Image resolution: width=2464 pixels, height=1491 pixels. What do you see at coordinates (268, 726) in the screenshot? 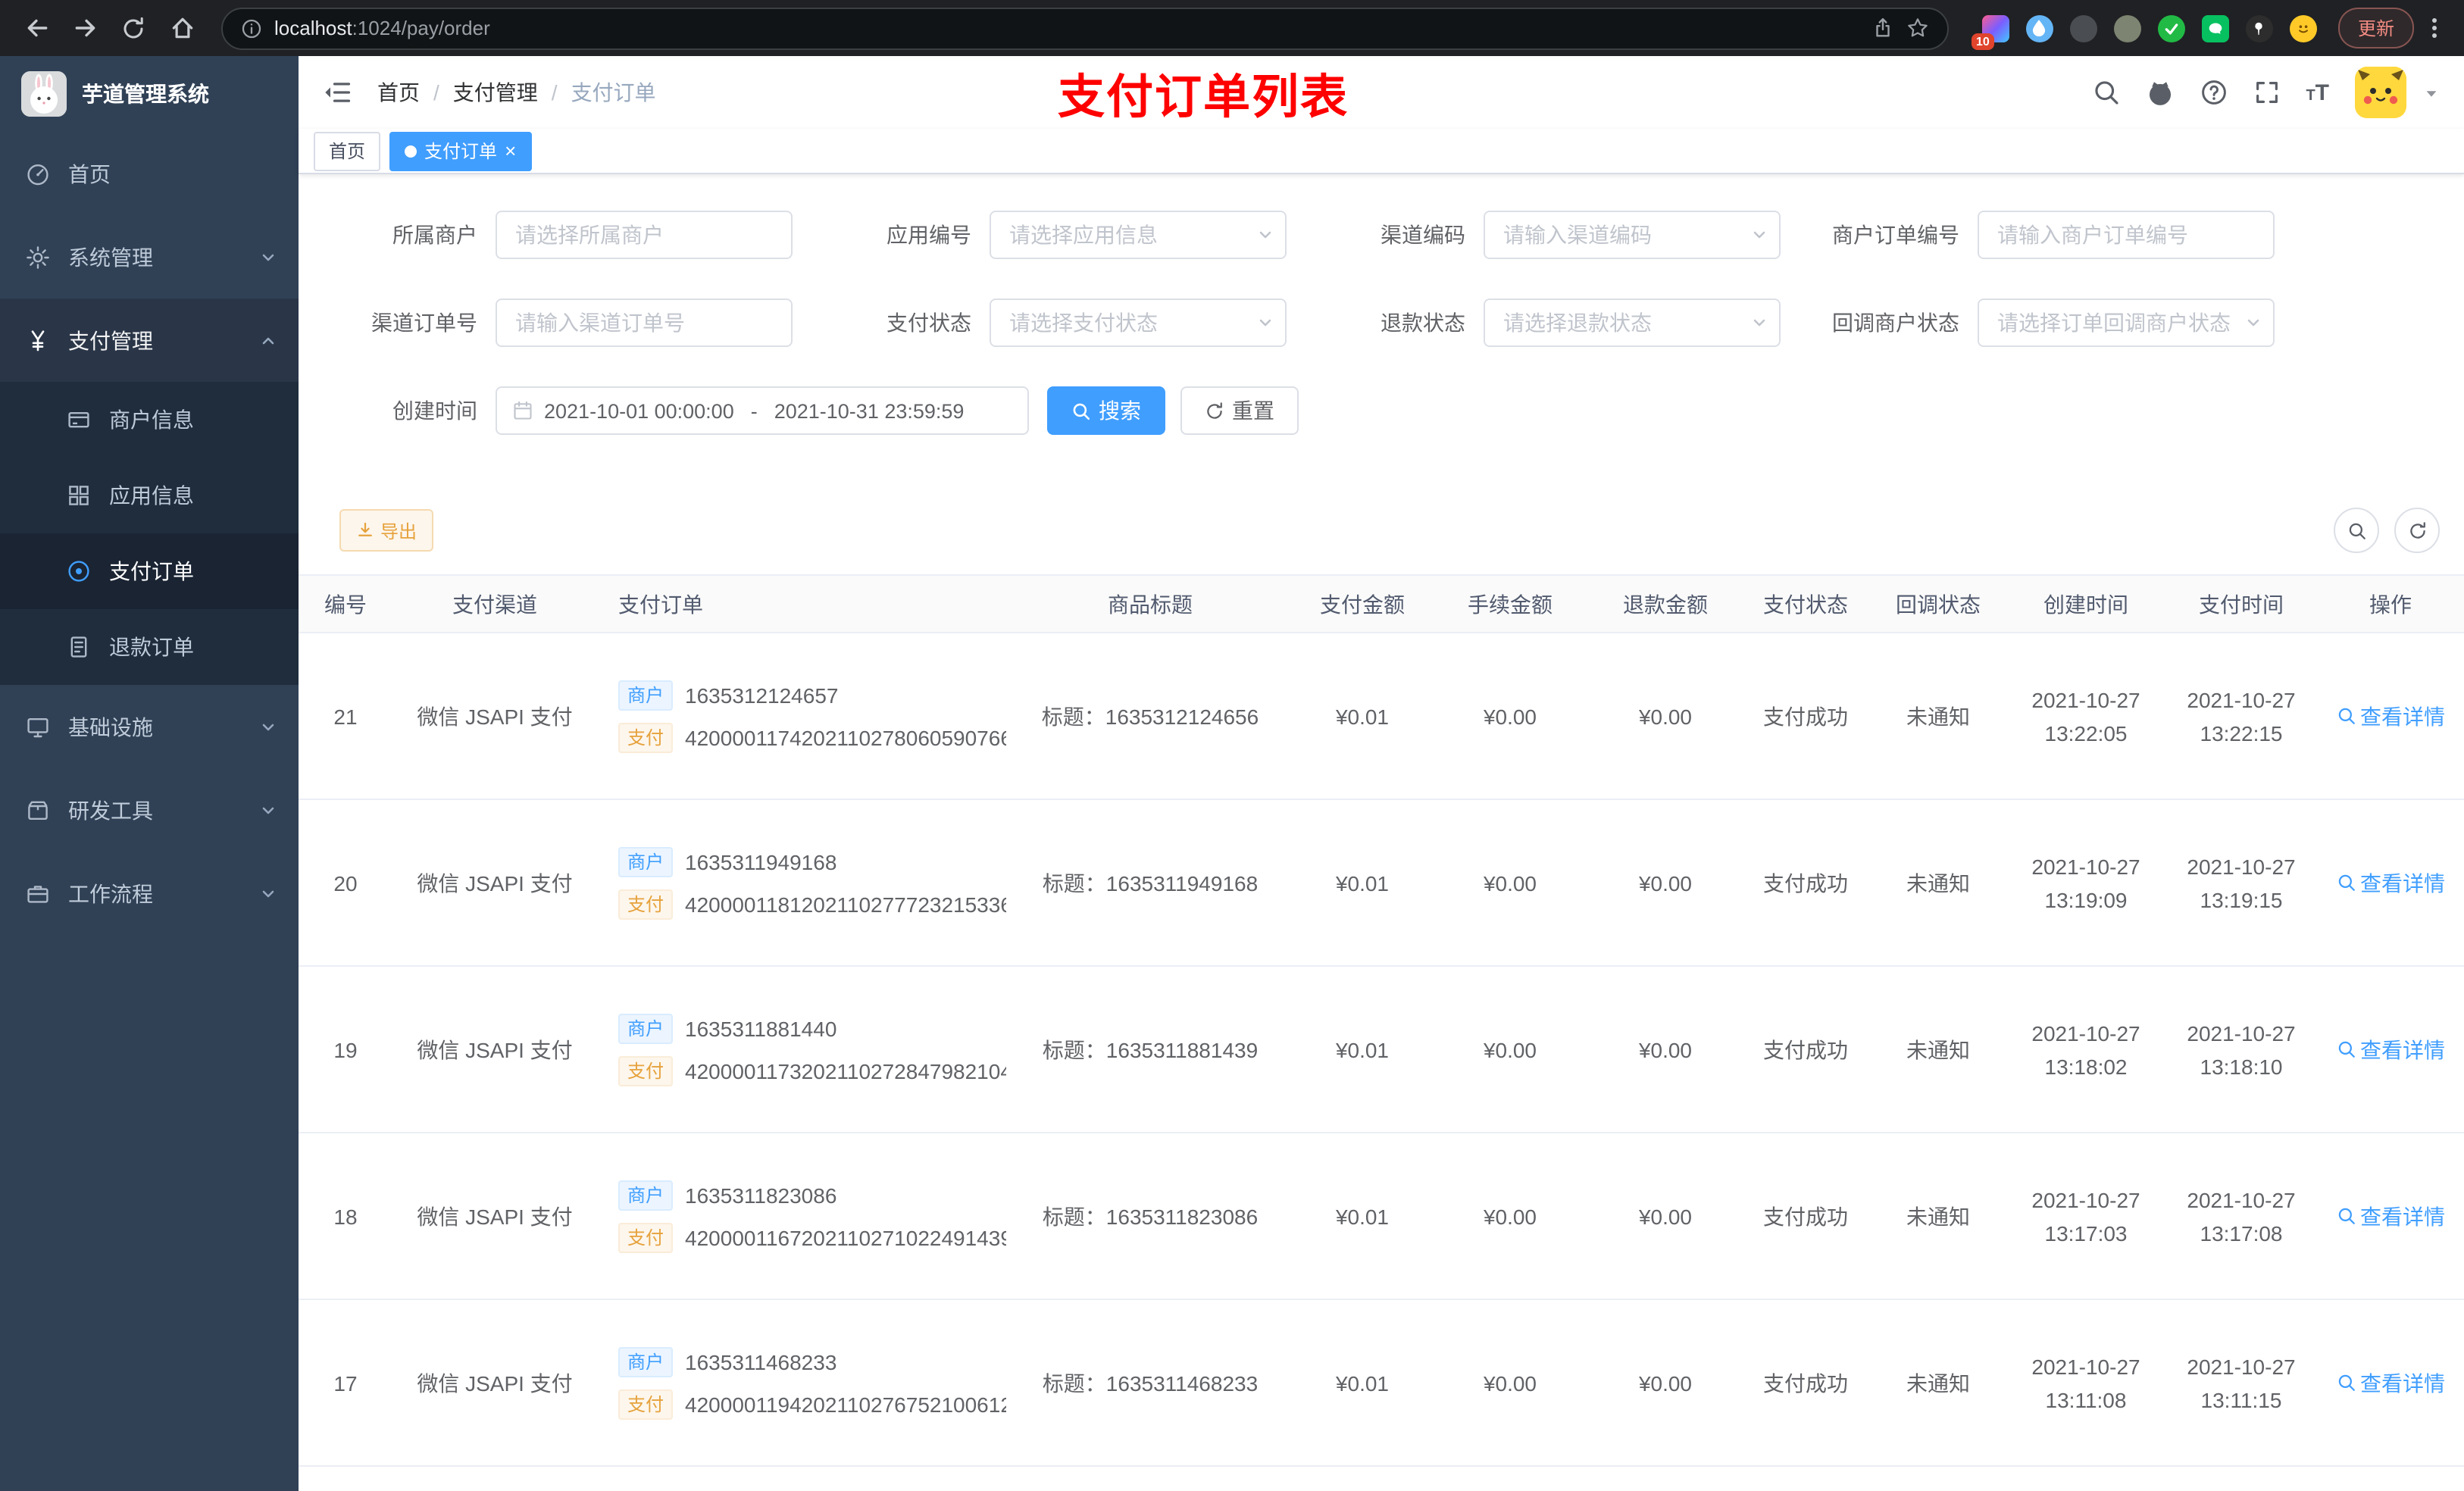
I see `chevron-down-icon` at bounding box center [268, 726].